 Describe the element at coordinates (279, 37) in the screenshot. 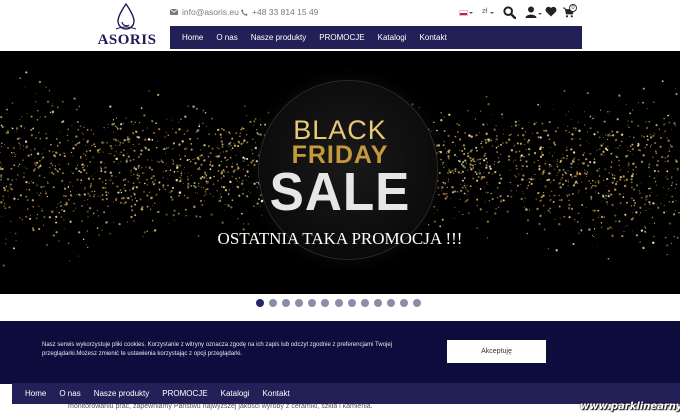

I see `nav-products: Nasze produkty` at that location.